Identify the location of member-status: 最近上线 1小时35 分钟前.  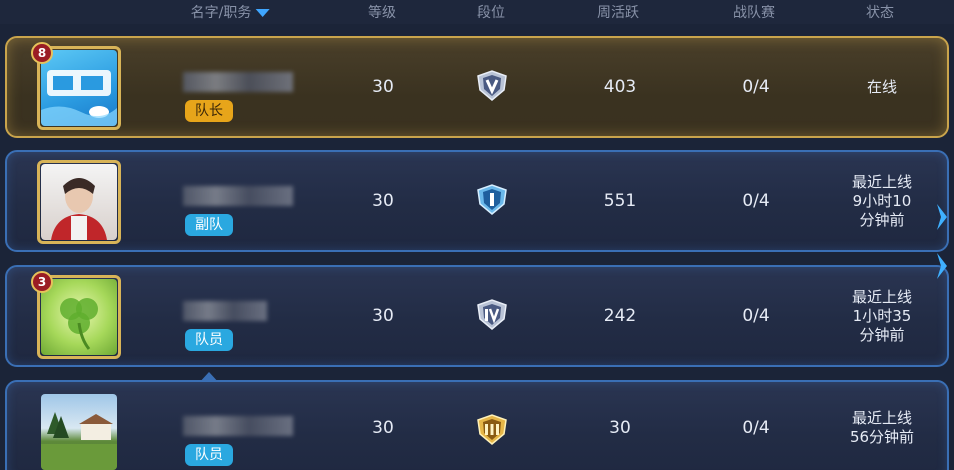
(881, 315).